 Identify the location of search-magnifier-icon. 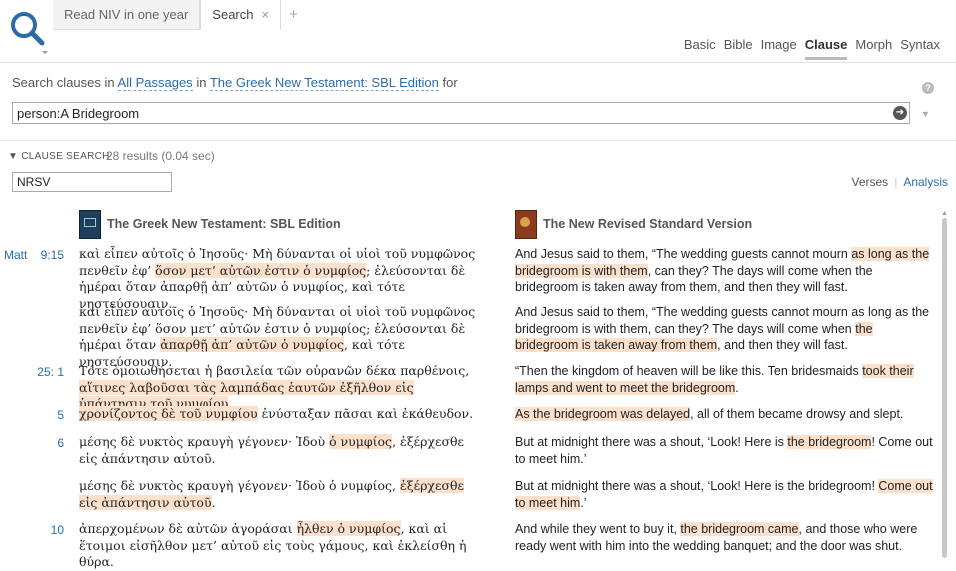
(28, 33).